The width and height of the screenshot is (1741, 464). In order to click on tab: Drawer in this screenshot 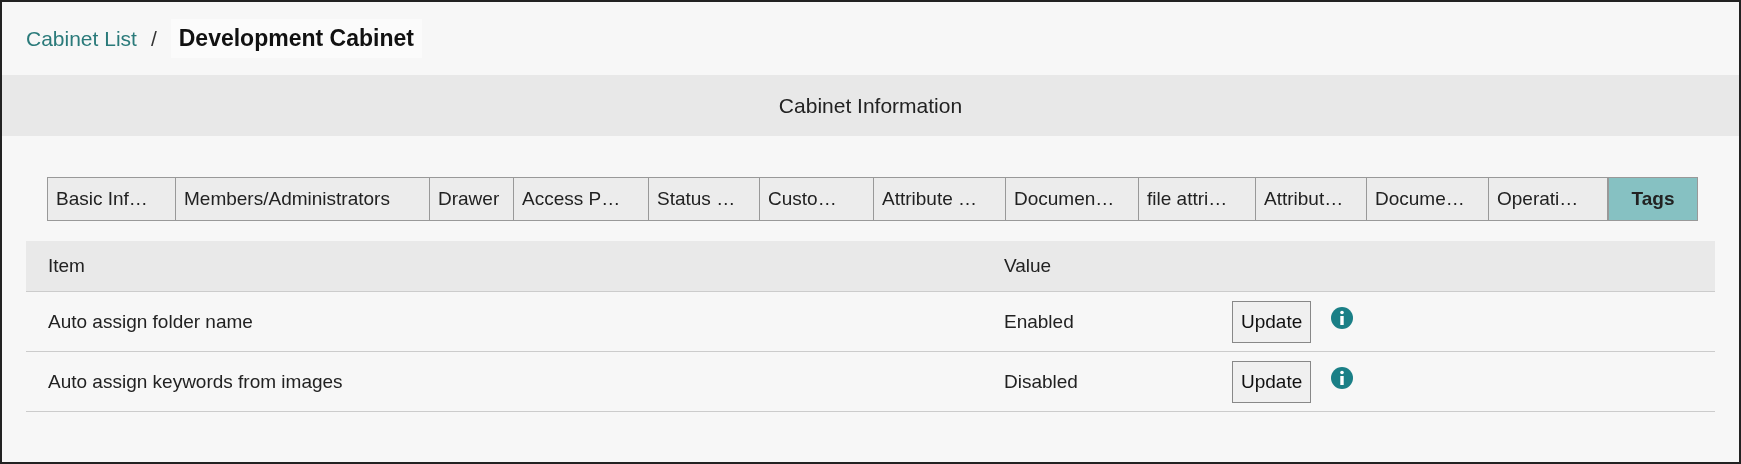, I will do `click(472, 199)`.